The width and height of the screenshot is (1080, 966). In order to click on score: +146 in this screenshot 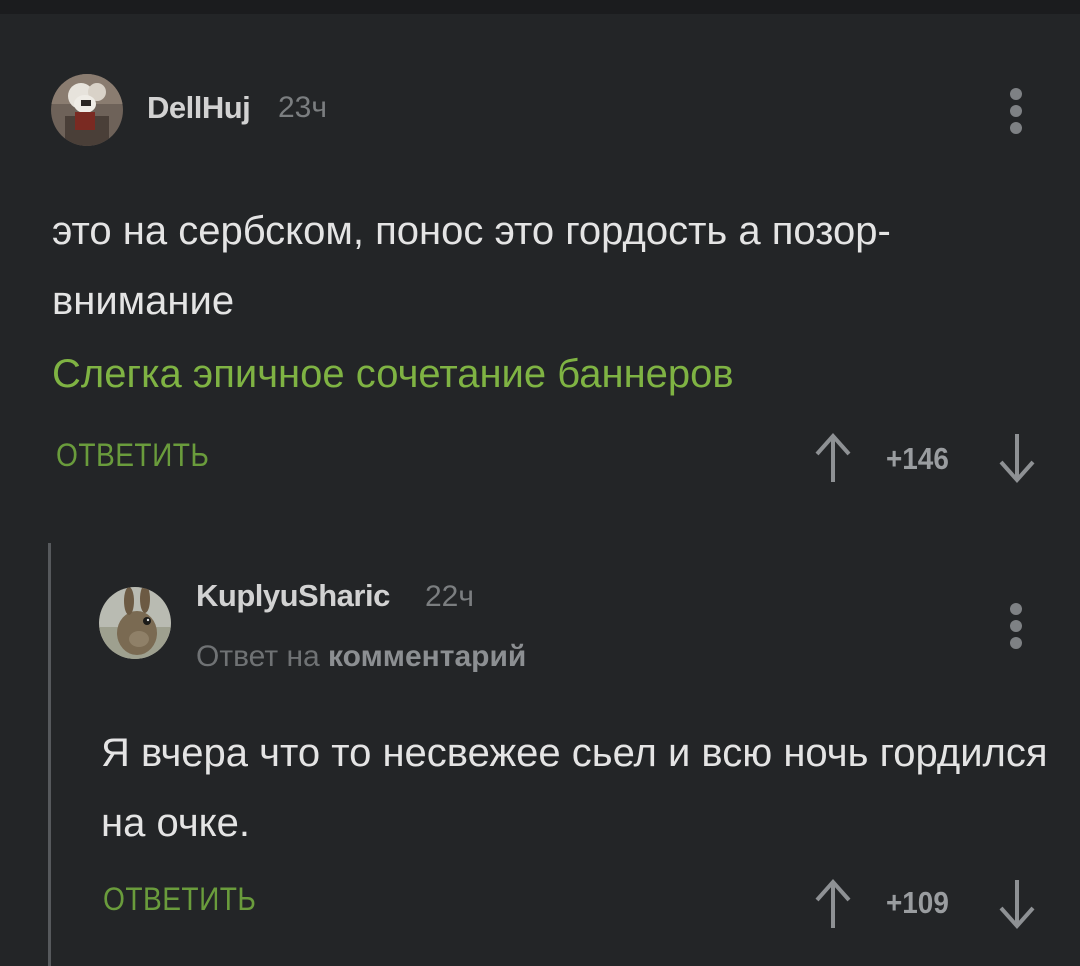, I will do `click(917, 458)`.